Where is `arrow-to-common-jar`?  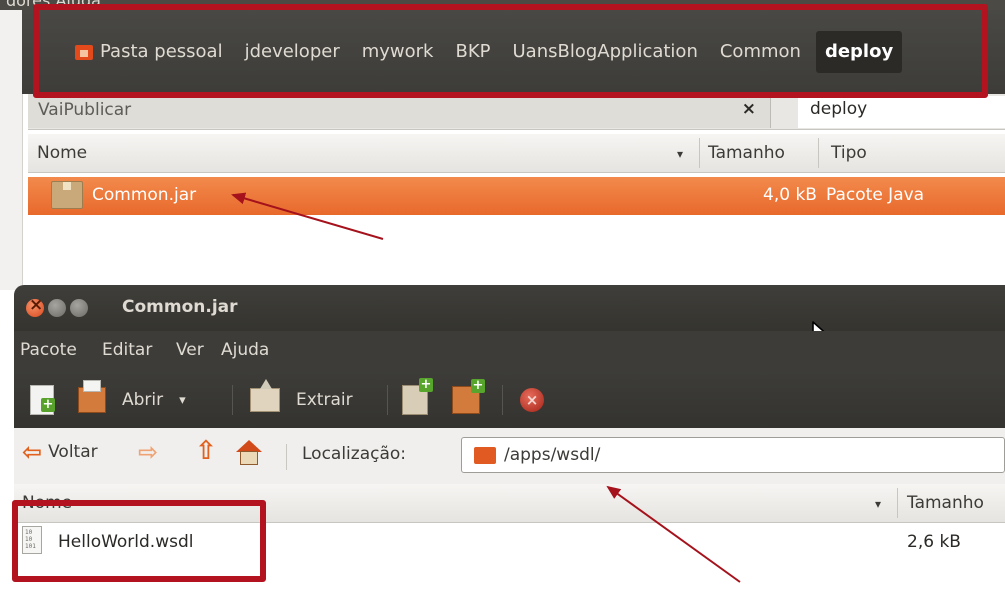
arrow-to-common-jar is located at coordinates (307, 216).